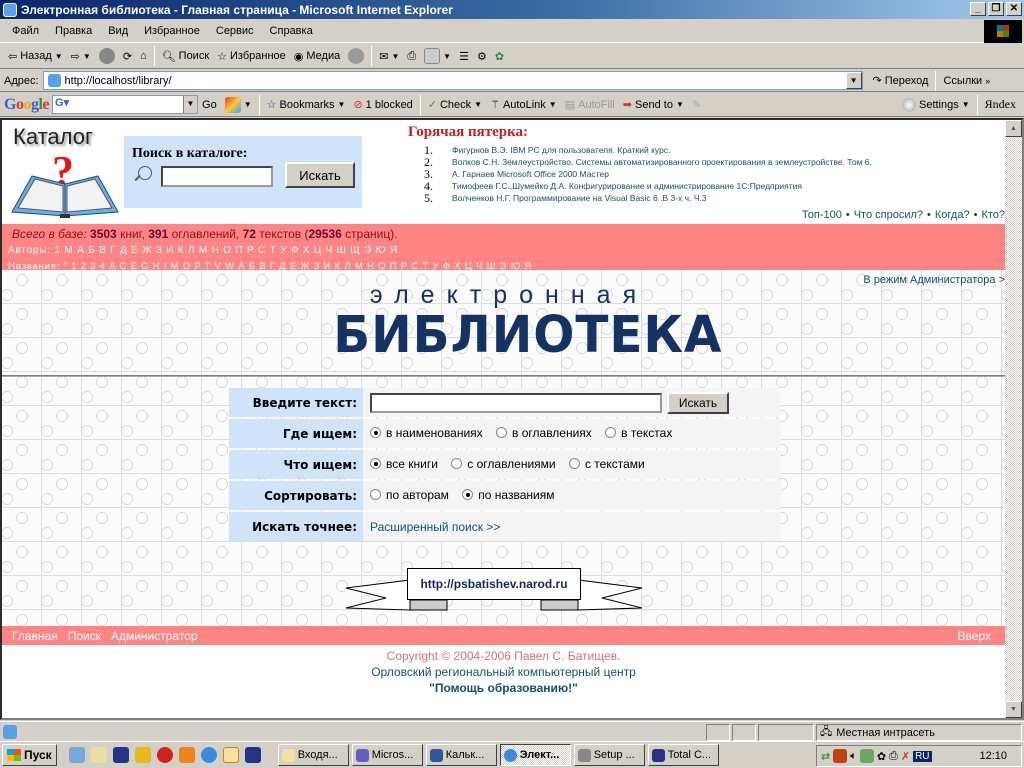 The image size is (1024, 768). What do you see at coordinates (522, 327) in the screenshot?
I see `library-brand: электронная БИБЛИОТЕКА` at bounding box center [522, 327].